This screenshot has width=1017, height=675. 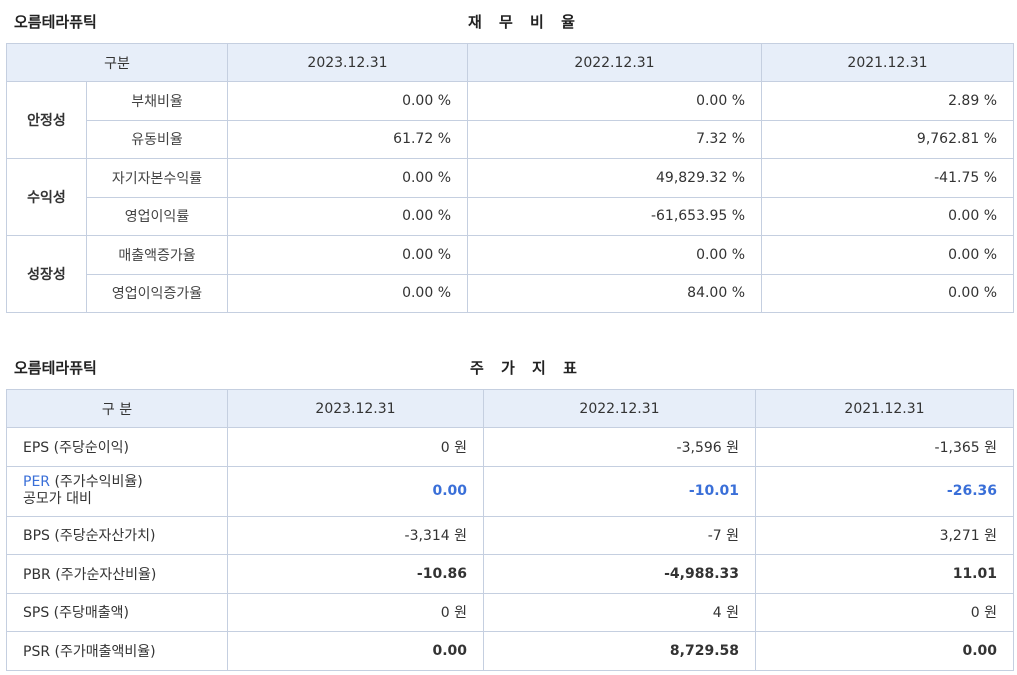 What do you see at coordinates (615, 293) in the screenshot?
I see `cell-value: 84.00 %` at bounding box center [615, 293].